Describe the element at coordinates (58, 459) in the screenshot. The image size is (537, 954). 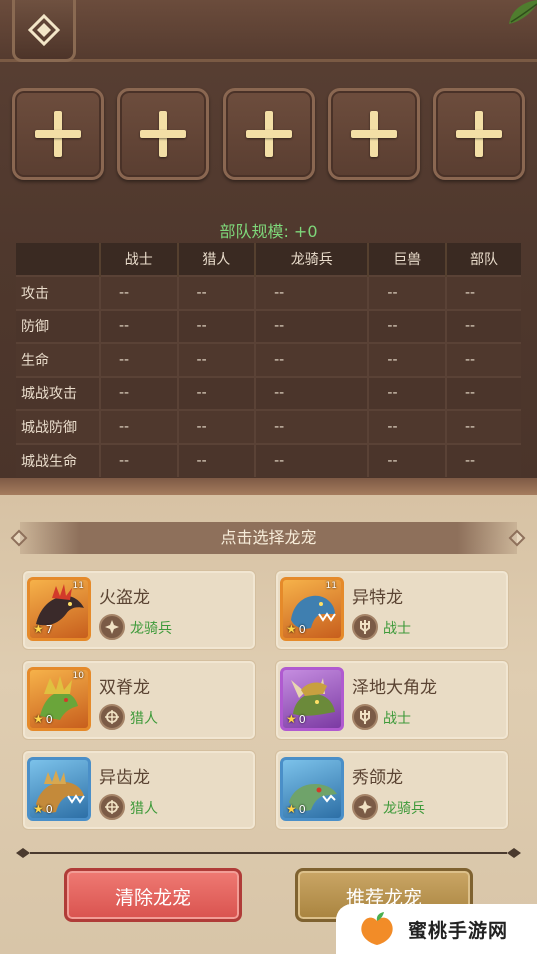
I see `stats-row-label: 城战生命` at that location.